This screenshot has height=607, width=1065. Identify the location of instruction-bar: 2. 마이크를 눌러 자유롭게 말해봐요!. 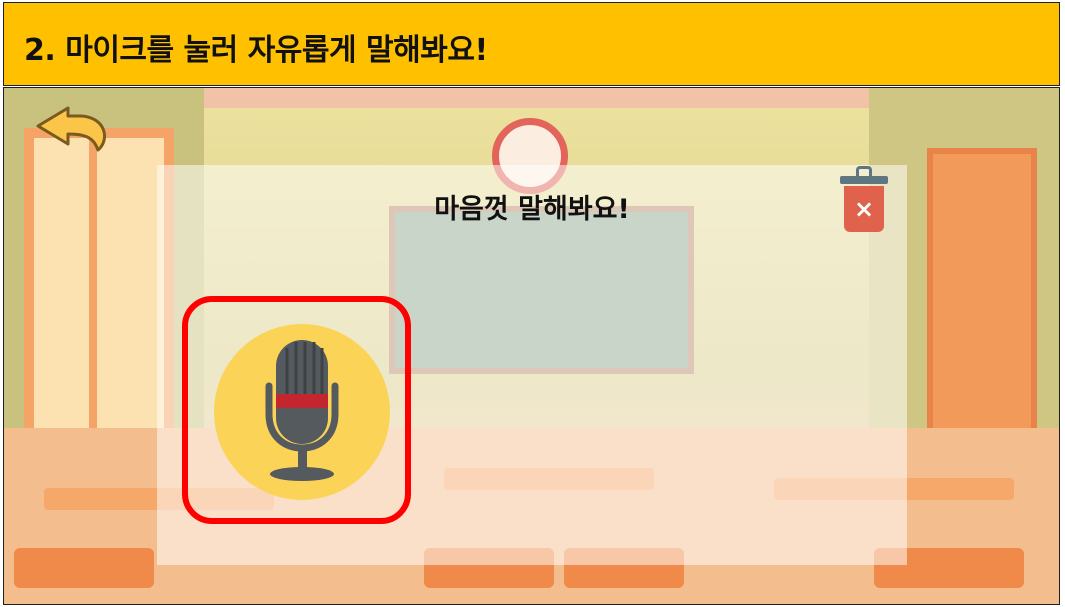
(531, 44).